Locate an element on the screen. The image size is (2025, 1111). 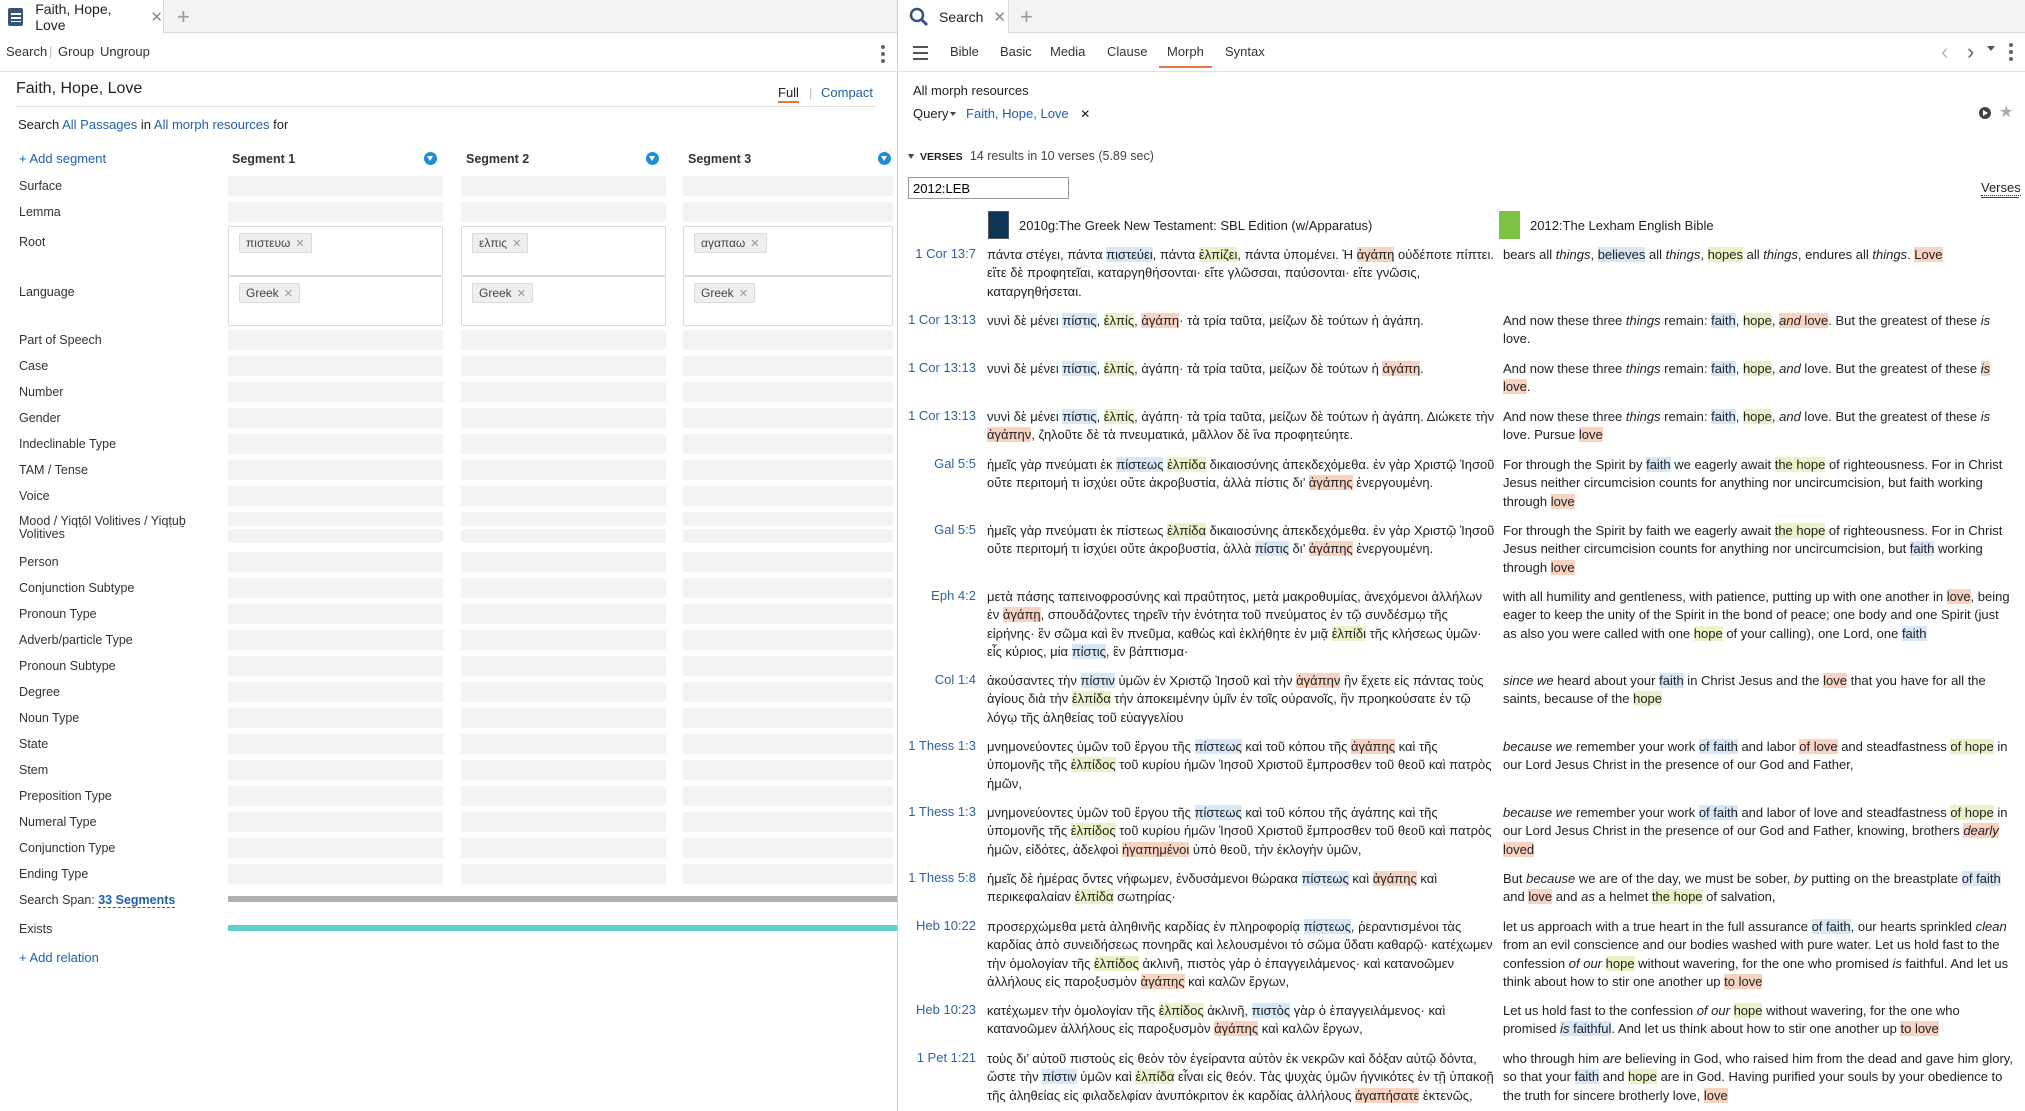
segment-2-language-field: Greek ✕ is located at coordinates (563, 301).